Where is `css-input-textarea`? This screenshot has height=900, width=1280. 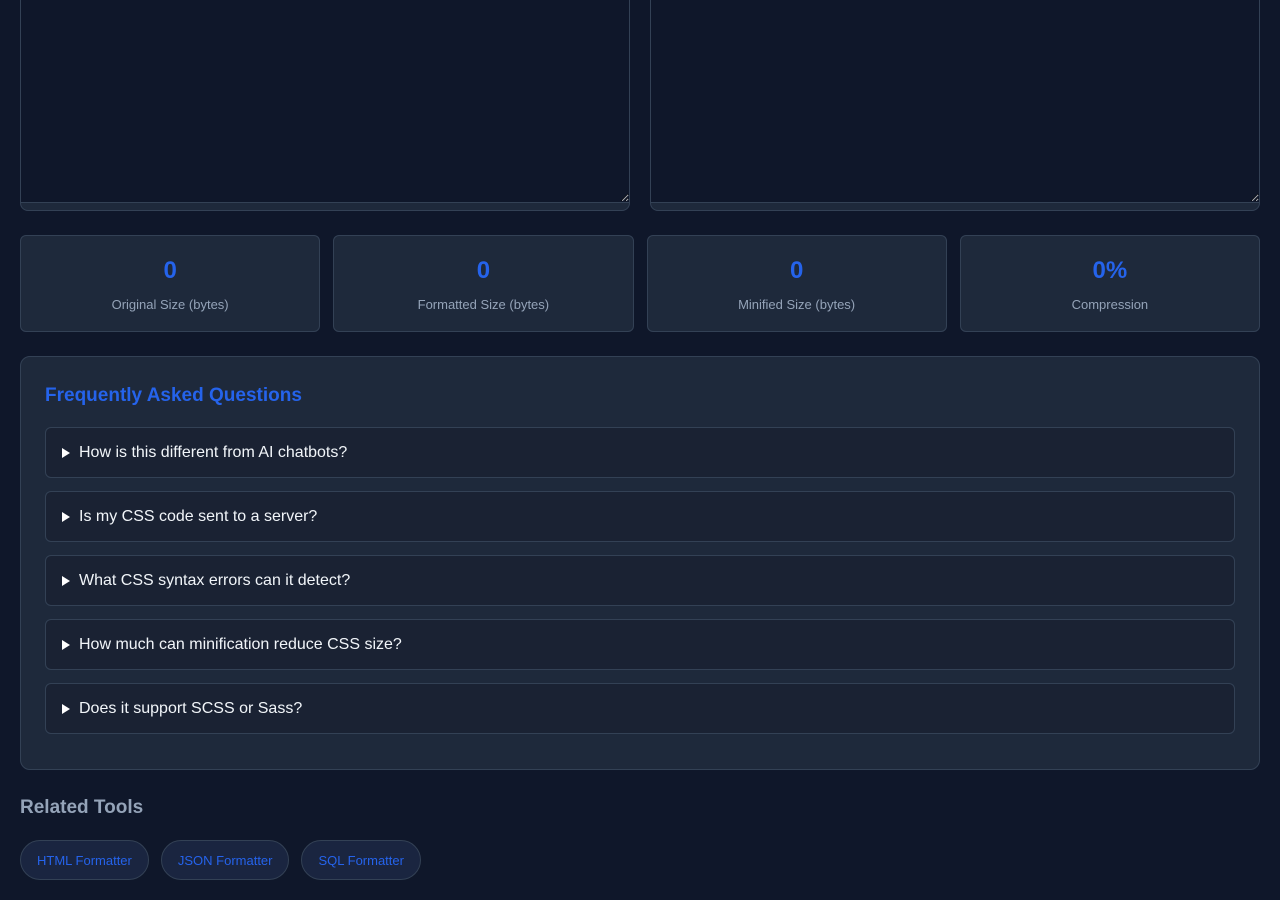
css-input-textarea is located at coordinates (325, 101).